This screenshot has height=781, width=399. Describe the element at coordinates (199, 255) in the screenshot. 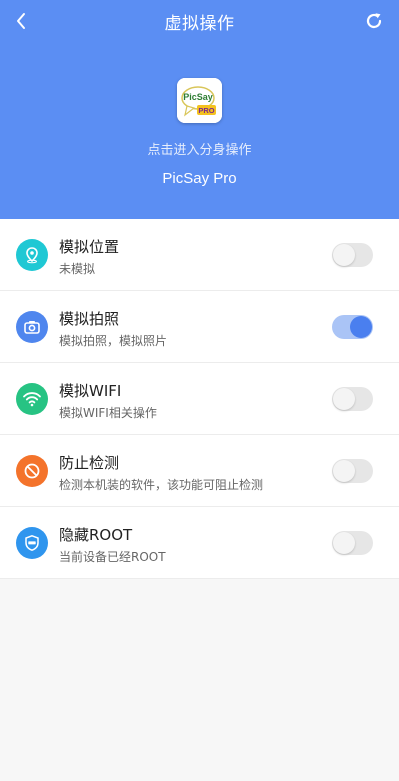

I see `setting-row-location: 模拟位置 未模拟` at that location.